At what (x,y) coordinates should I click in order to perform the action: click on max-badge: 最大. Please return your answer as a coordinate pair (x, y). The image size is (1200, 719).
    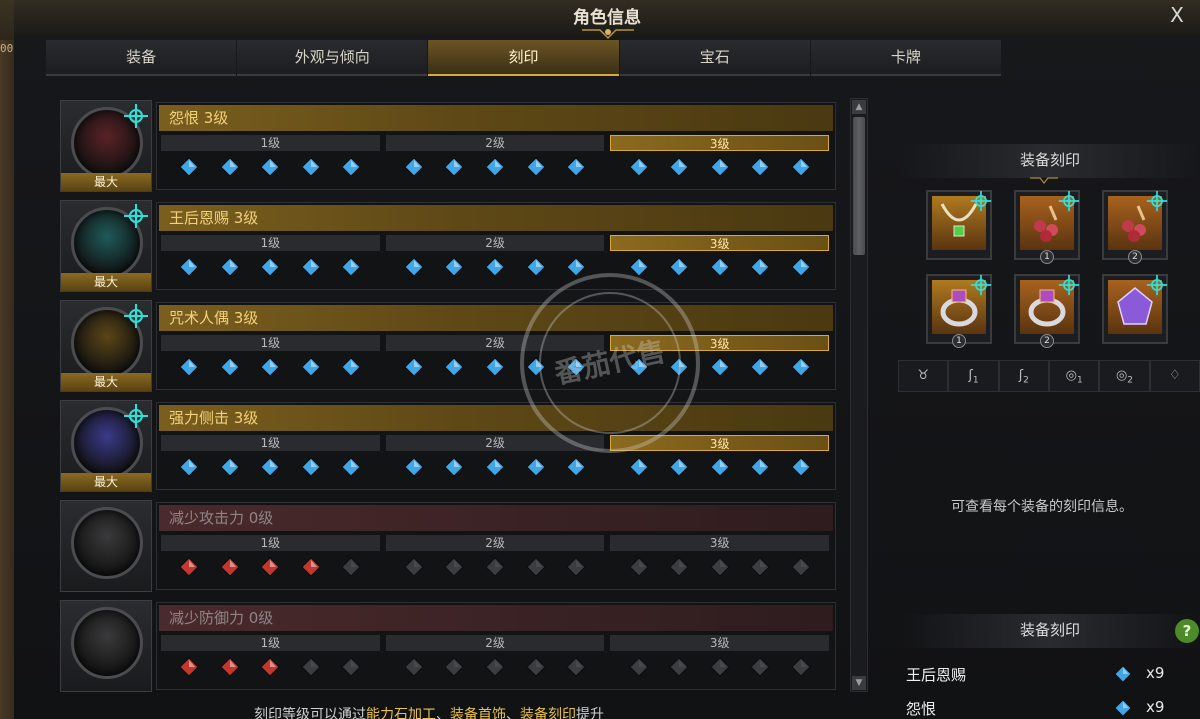
    Looking at the image, I should click on (106, 182).